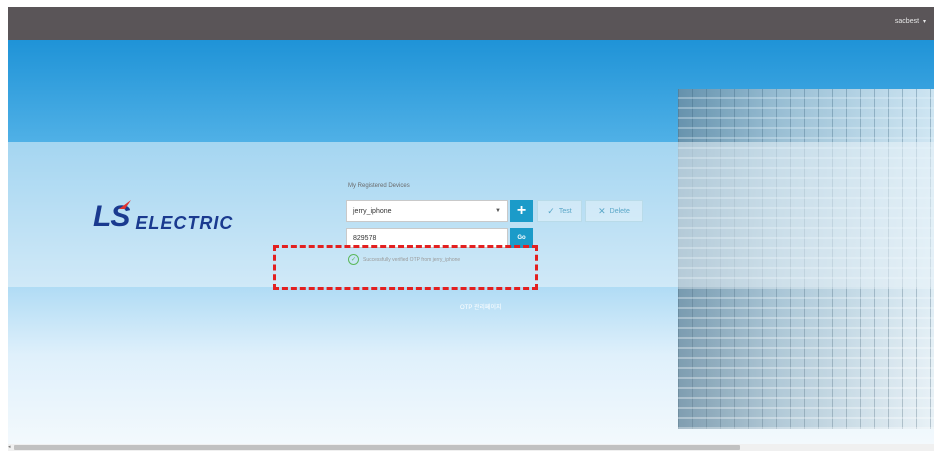  Describe the element at coordinates (372, 211) in the screenshot. I see `device-select-value: jerry_iphone` at that location.